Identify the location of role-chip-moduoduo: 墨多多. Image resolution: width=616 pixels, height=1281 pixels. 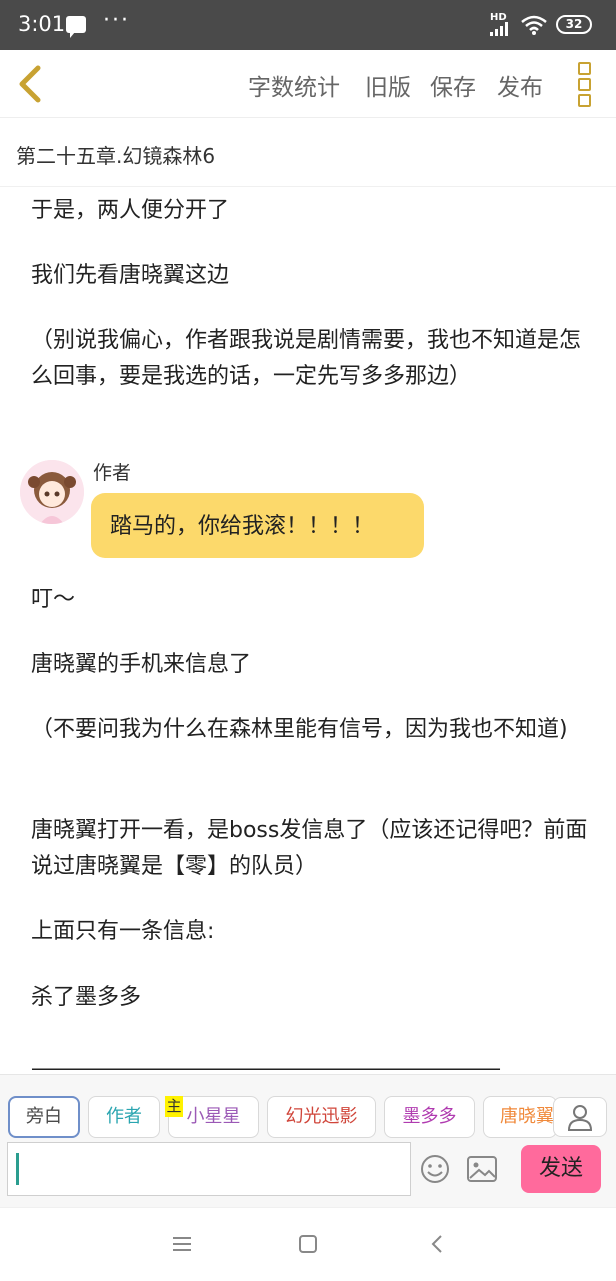
(429, 1117).